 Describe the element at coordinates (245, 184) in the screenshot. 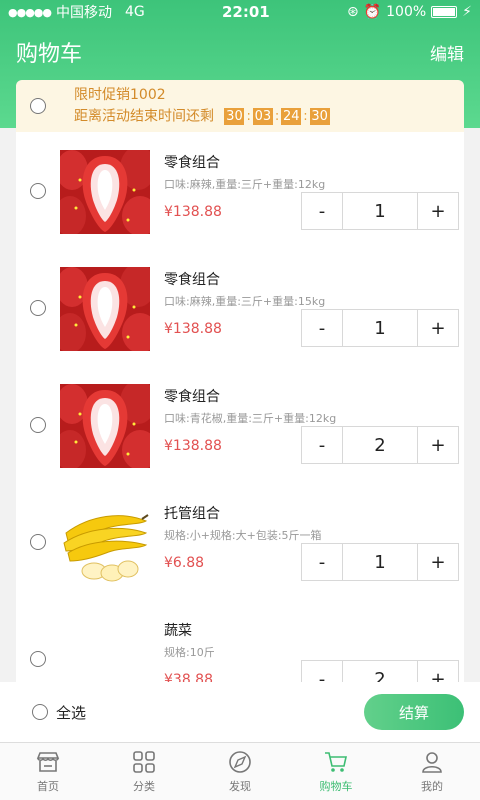

I see `product-spec: 口味:麻辣,重量:三斤+重量:12kg` at that location.